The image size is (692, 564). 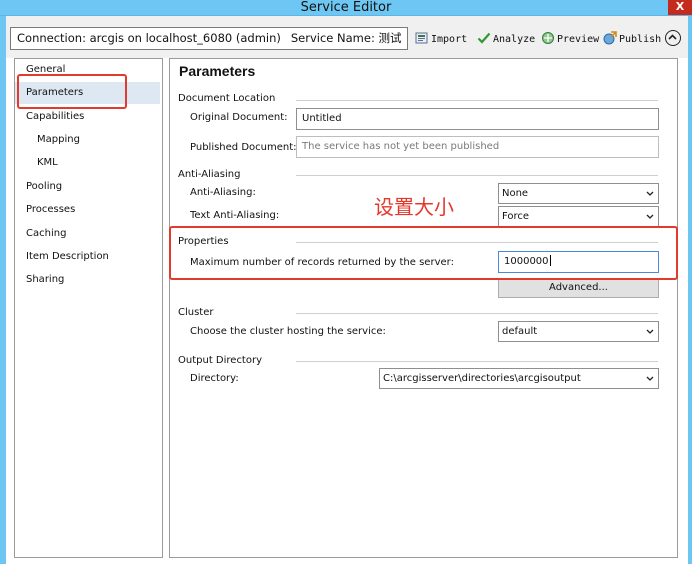 What do you see at coordinates (235, 215) in the screenshot?
I see `text-anti-aliasing-label: Text Anti-Aliasing:` at bounding box center [235, 215].